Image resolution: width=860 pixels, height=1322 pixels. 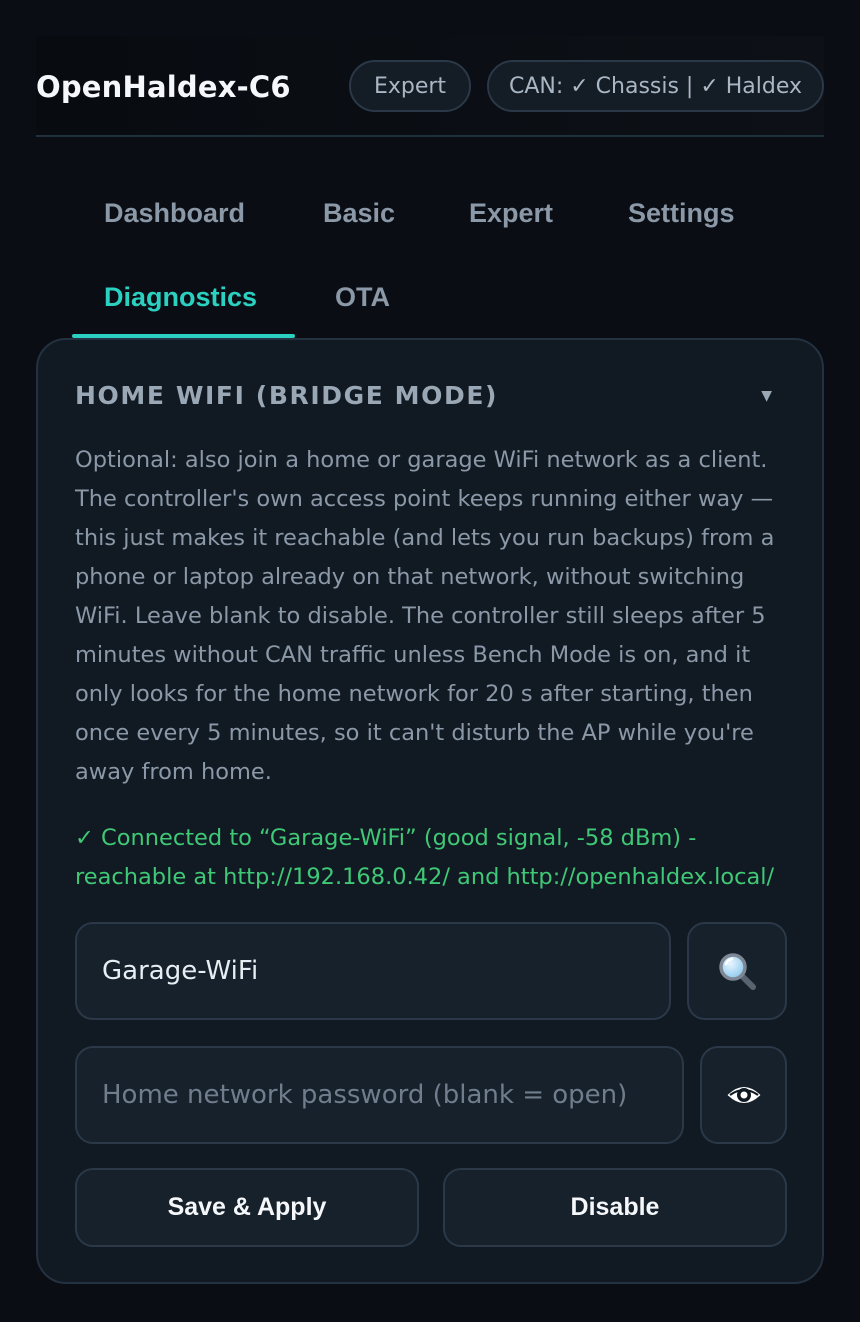 I want to click on tab-expert: Expert, so click(x=511, y=213).